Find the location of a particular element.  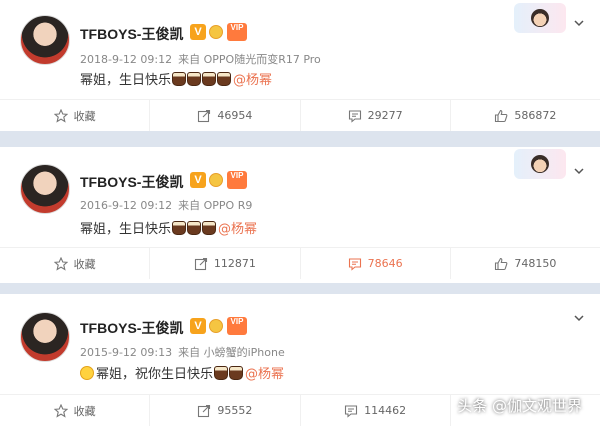

share-count: 95552 is located at coordinates (235, 410).